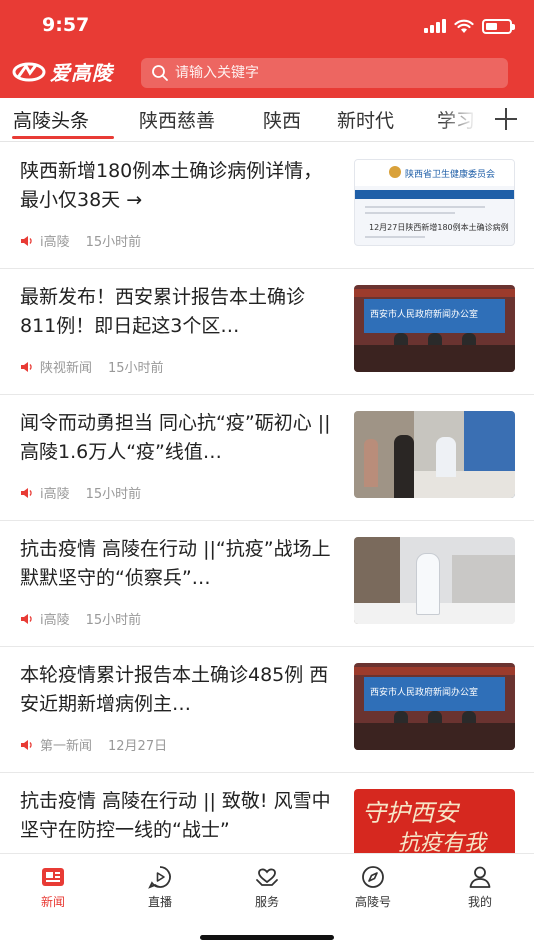 This screenshot has height=950, width=534. What do you see at coordinates (63, 137) in the screenshot?
I see `active-tab-indicator` at bounding box center [63, 137].